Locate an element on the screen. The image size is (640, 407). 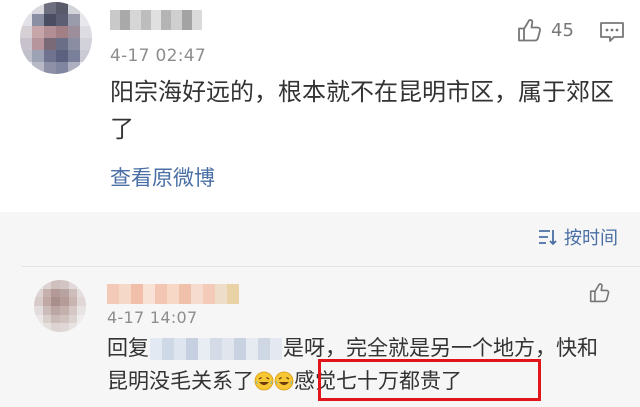
reply-text: 回复 是呀，完全就是另一个地方，快和昆明没毛关系了 感觉七十万都贵了 is located at coordinates (362, 365).